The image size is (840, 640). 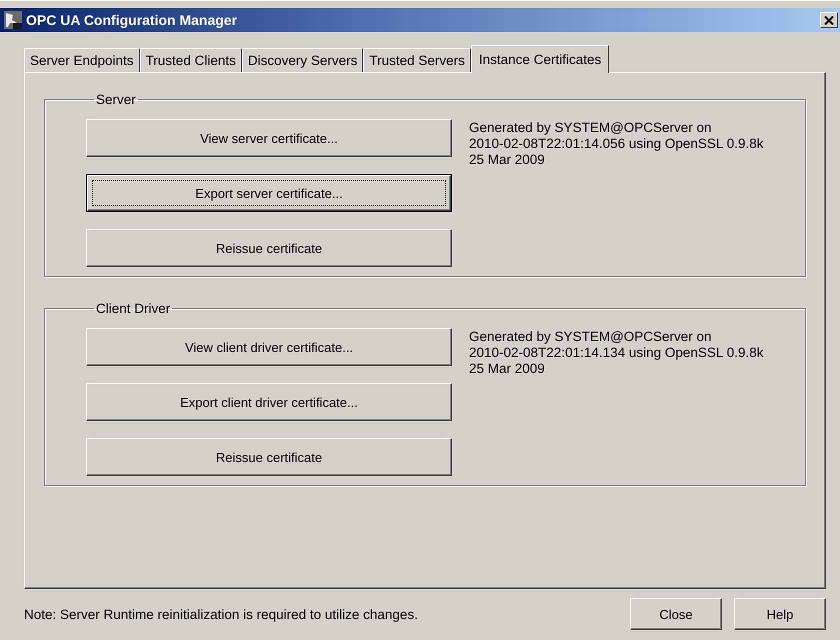 What do you see at coordinates (132, 20) in the screenshot?
I see `window-title: OPC UA Configuration Manager` at bounding box center [132, 20].